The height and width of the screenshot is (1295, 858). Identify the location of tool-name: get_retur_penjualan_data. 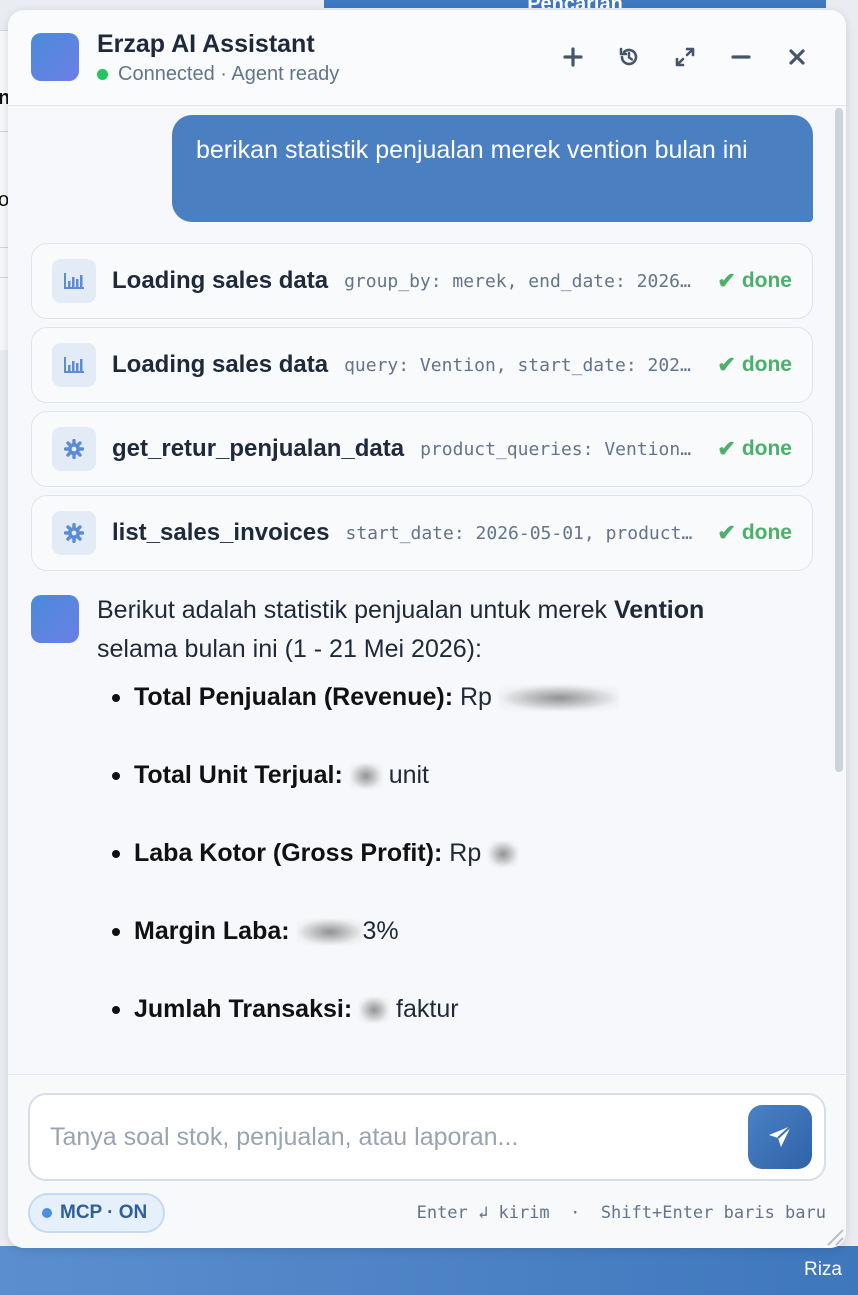
(258, 448).